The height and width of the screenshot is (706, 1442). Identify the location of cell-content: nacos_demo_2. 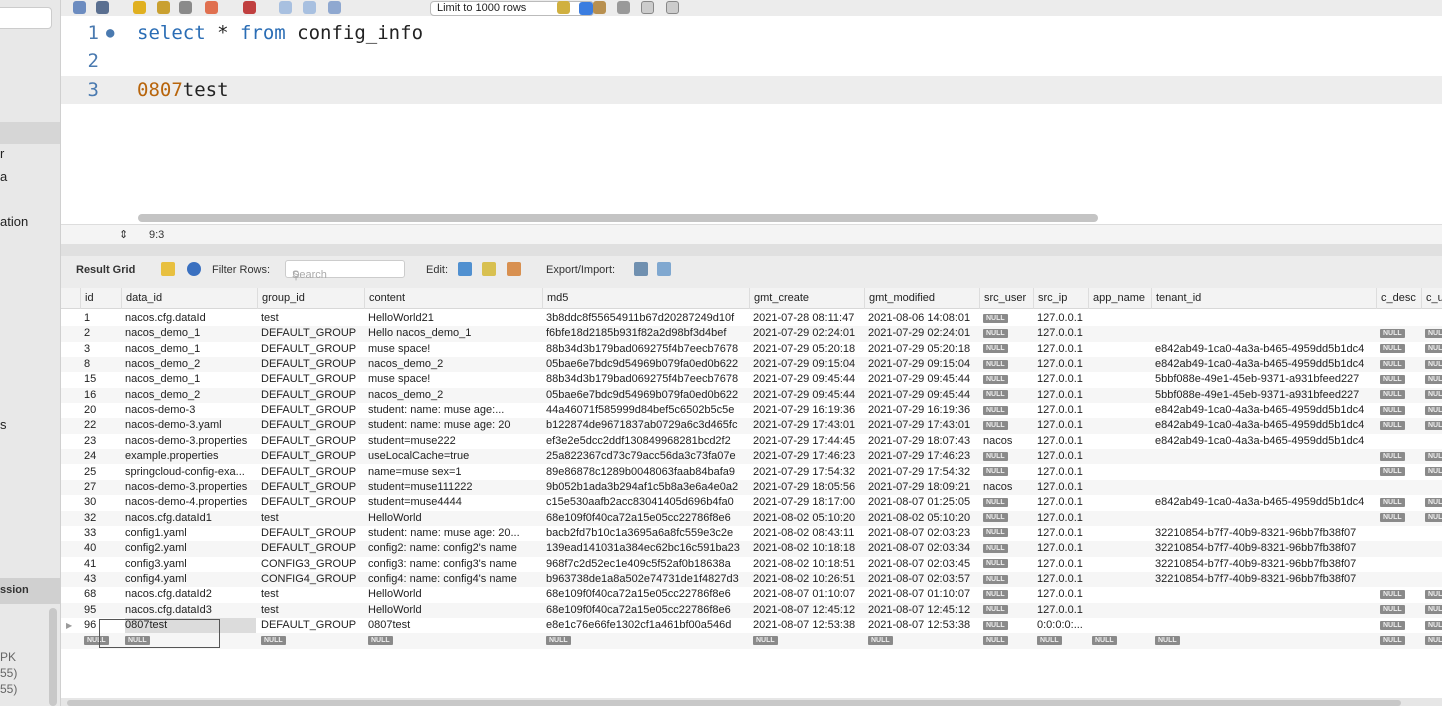
(454, 395).